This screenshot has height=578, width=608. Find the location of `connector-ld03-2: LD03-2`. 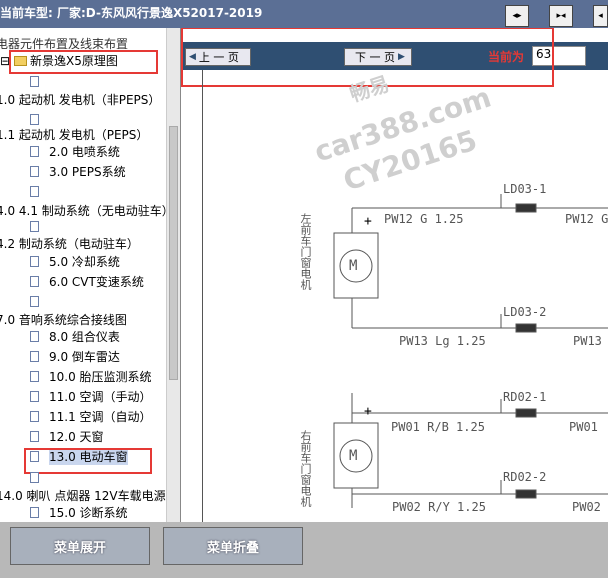

connector-ld03-2: LD03-2 is located at coordinates (525, 312).